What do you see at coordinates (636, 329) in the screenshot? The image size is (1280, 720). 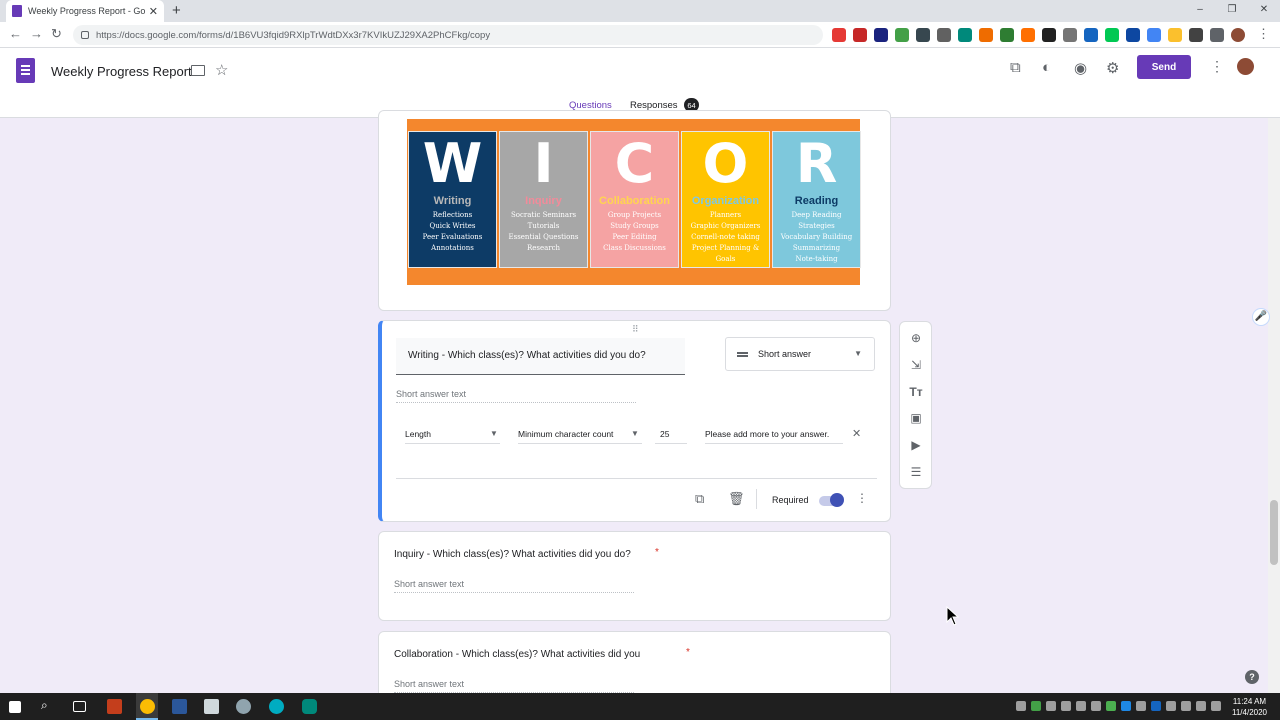 I see `drag-handle-icon: ⠿` at bounding box center [636, 329].